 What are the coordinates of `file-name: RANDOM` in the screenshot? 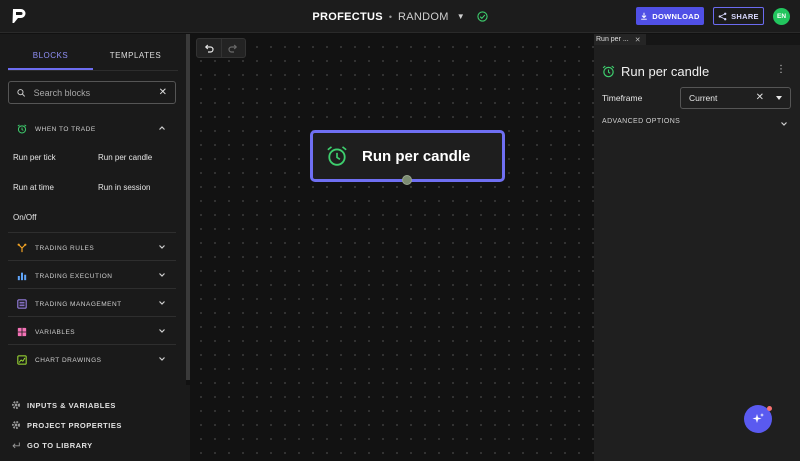 It's located at (423, 17).